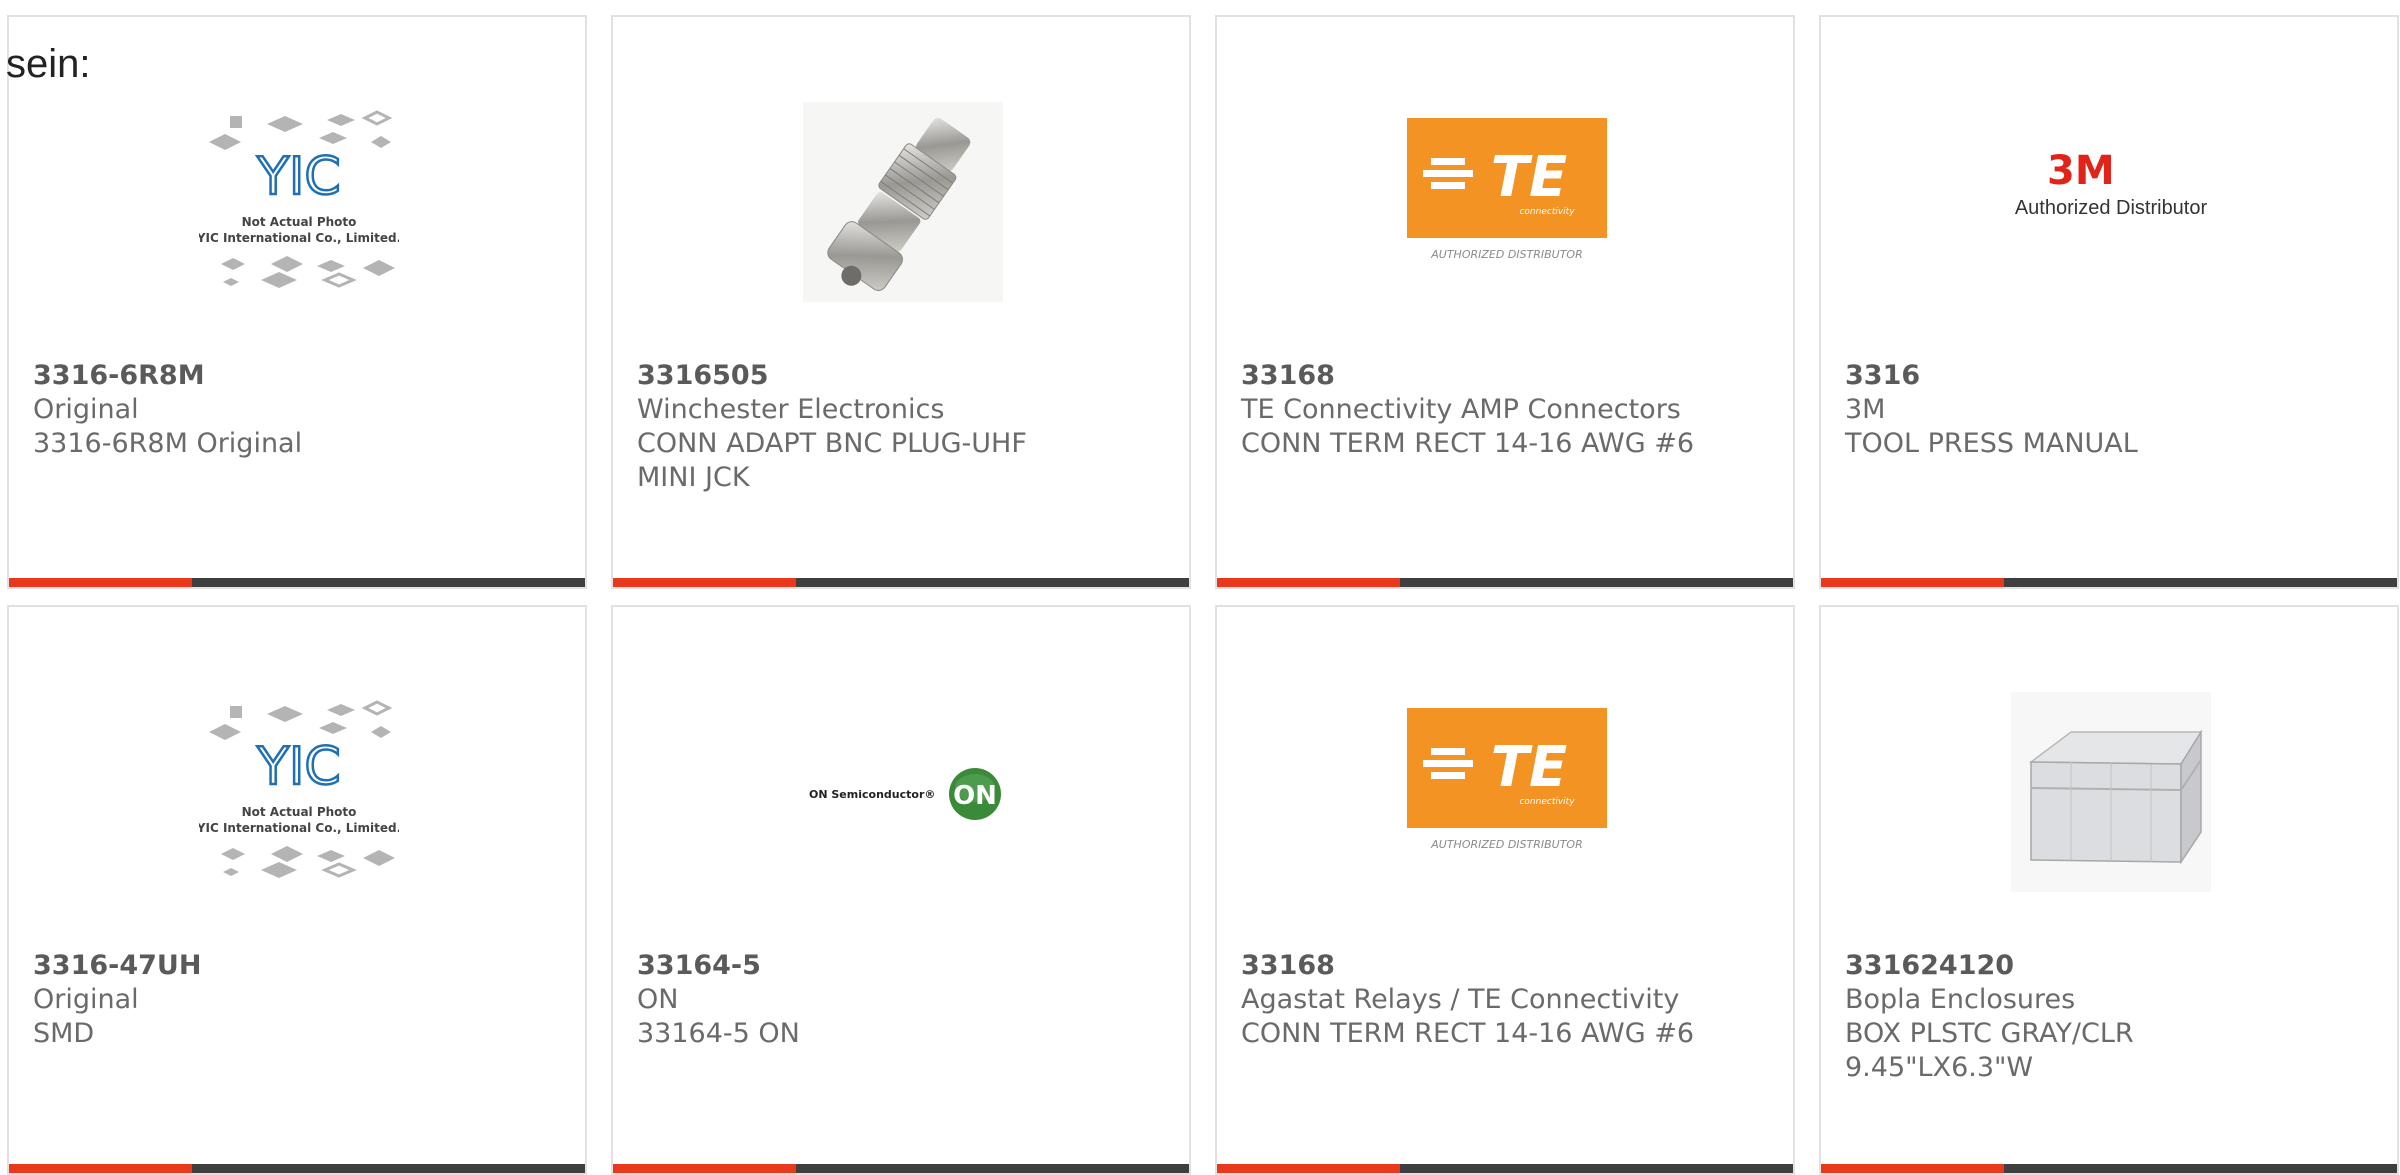  What do you see at coordinates (2111, 966) in the screenshot?
I see `part-number: 331624120` at bounding box center [2111, 966].